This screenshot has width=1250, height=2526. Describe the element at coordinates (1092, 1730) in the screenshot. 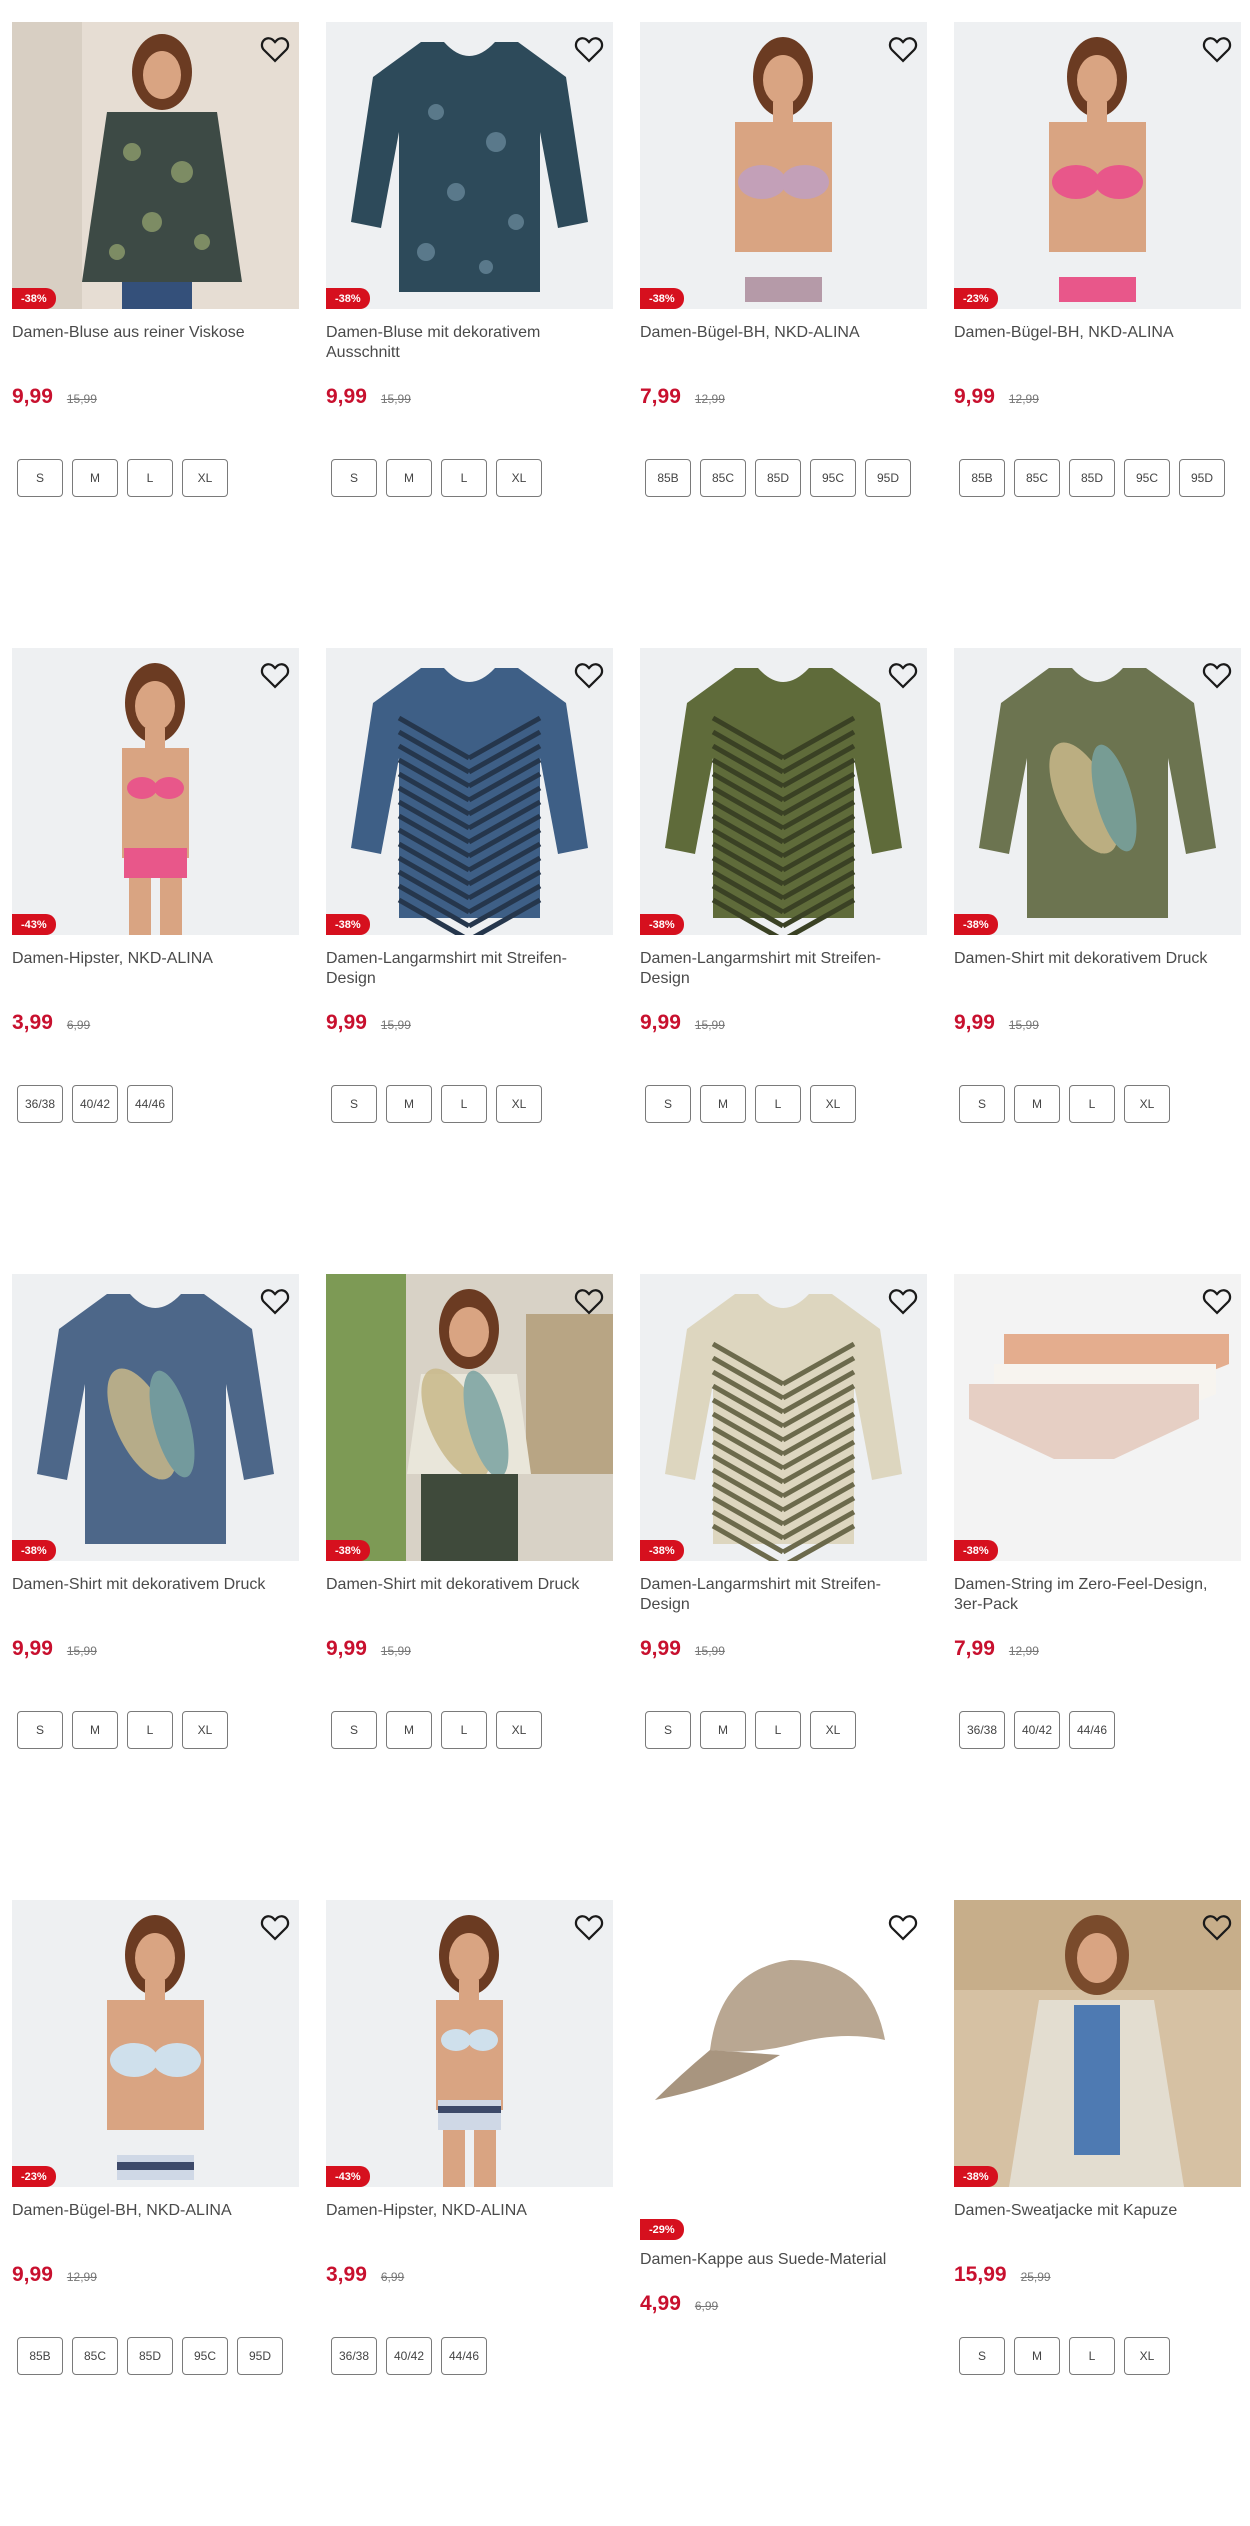

I see `size-option: 44/46` at that location.